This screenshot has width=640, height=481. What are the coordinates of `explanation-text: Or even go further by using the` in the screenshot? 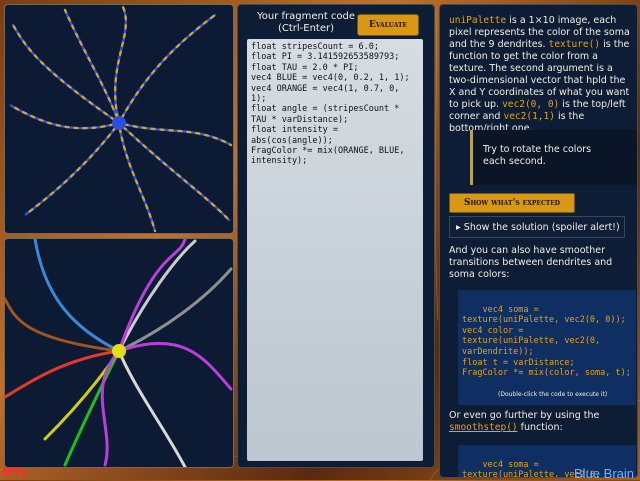 It's located at (524, 415).